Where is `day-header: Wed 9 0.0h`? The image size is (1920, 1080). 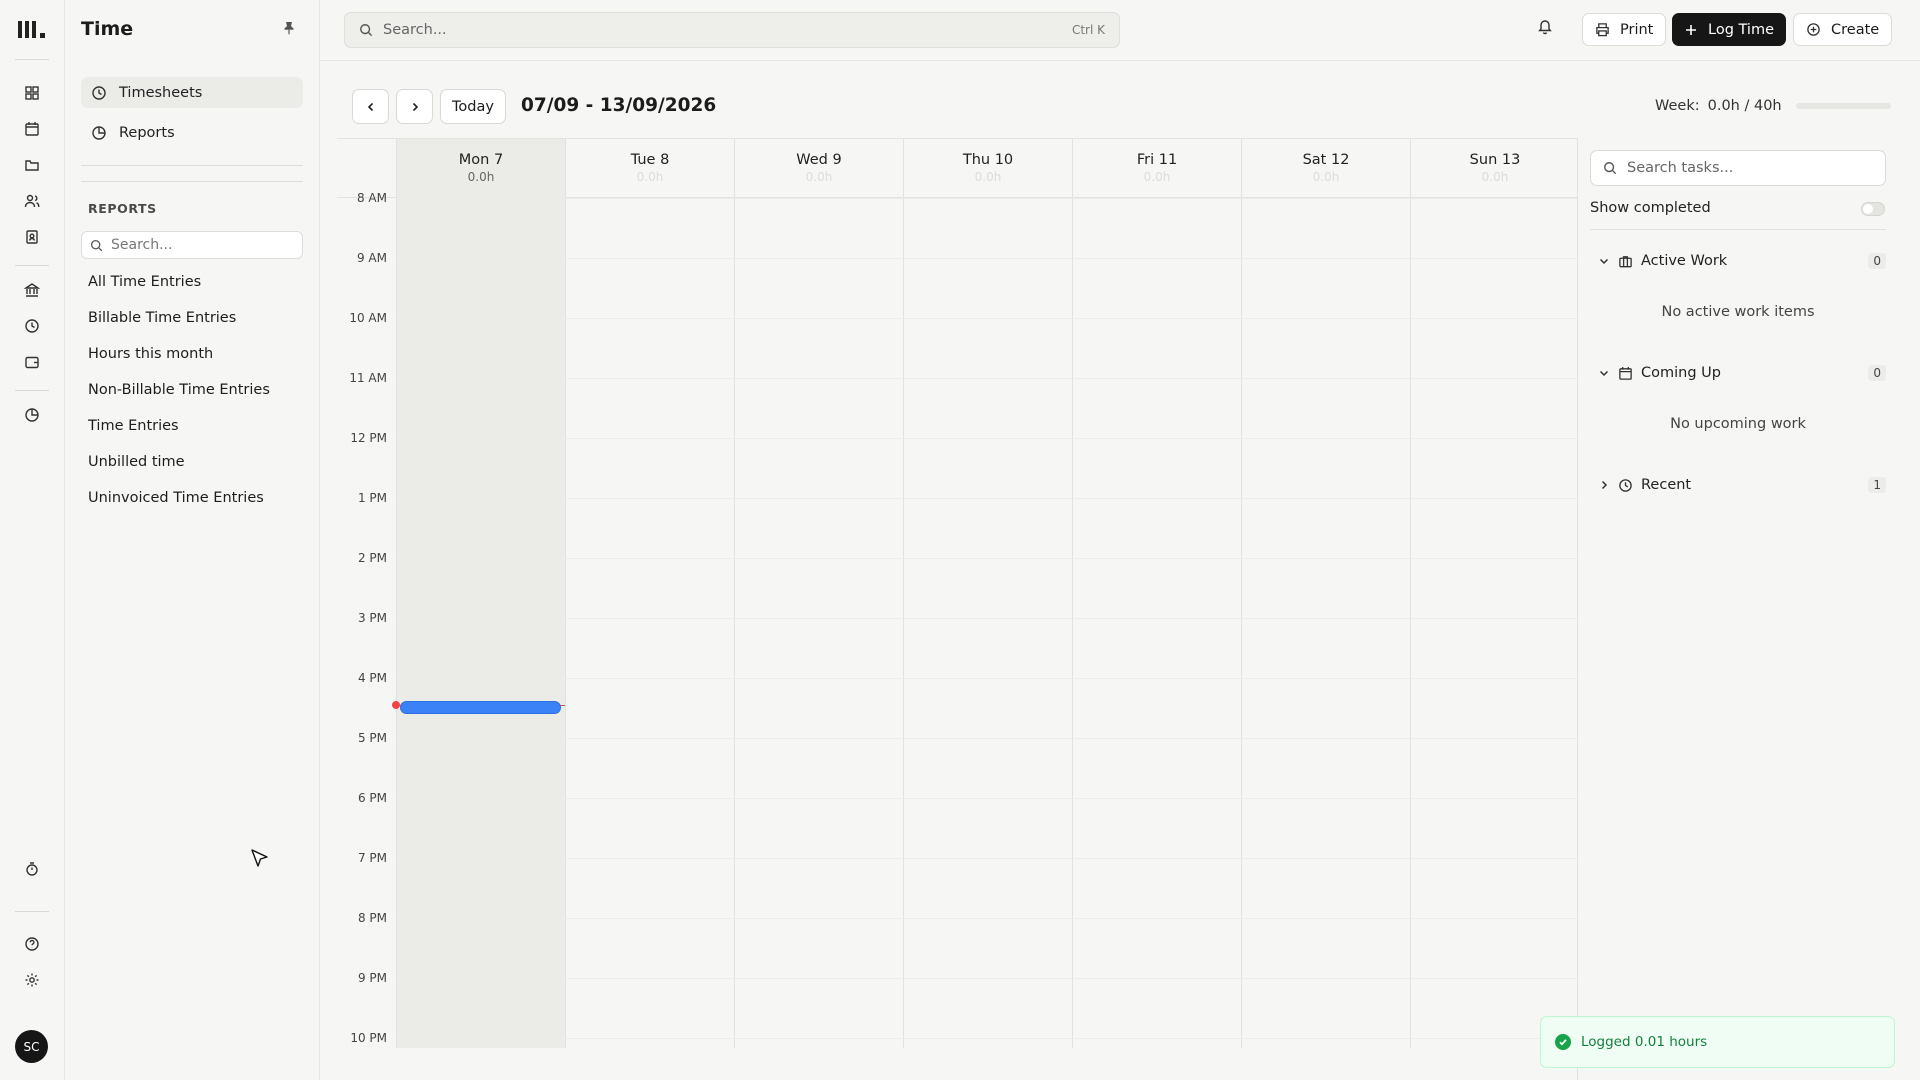
day-header: Wed 9 0.0h is located at coordinates (818, 169).